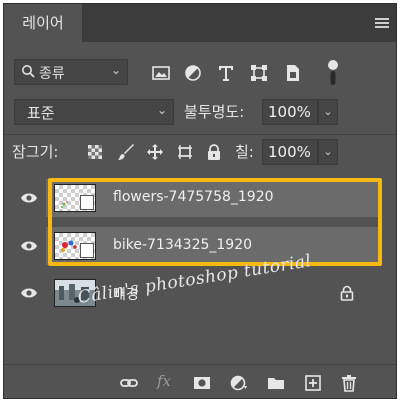 This screenshot has height=402, width=400. I want to click on new-adjustment-icon, so click(239, 383).